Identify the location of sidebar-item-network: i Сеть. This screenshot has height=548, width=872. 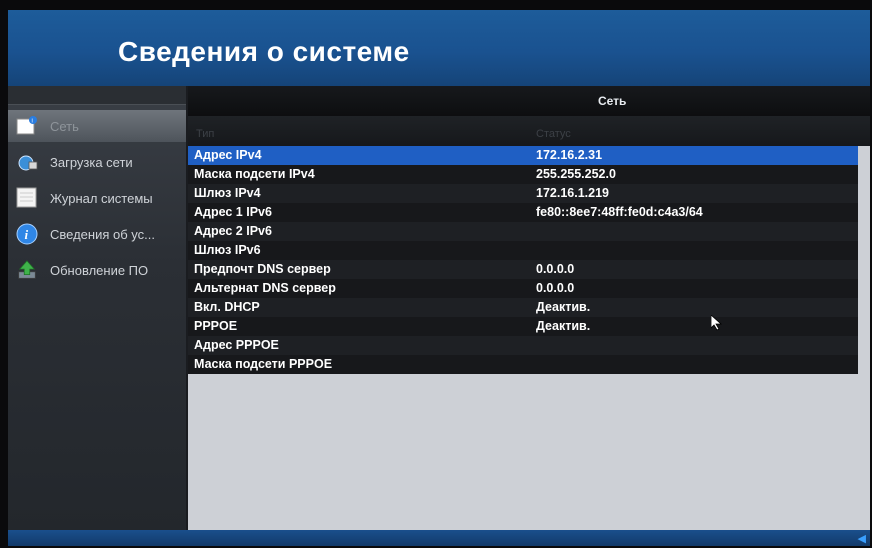
(97, 126).